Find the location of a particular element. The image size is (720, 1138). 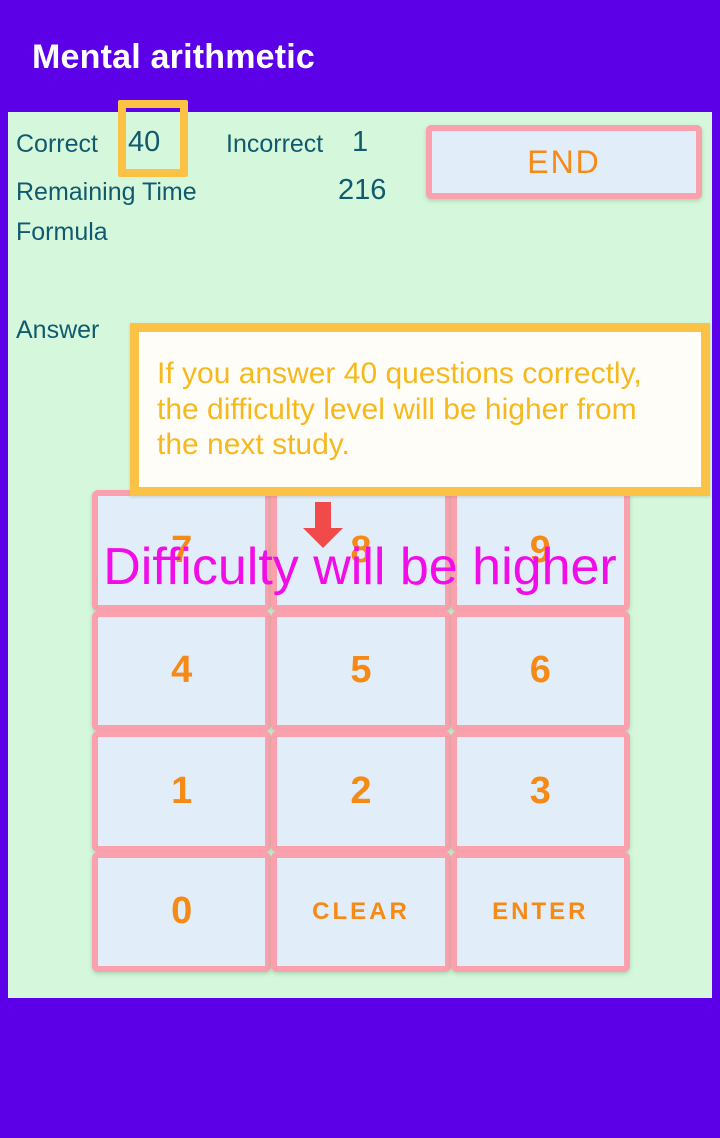

answer-label: Answer is located at coordinates (58, 330).